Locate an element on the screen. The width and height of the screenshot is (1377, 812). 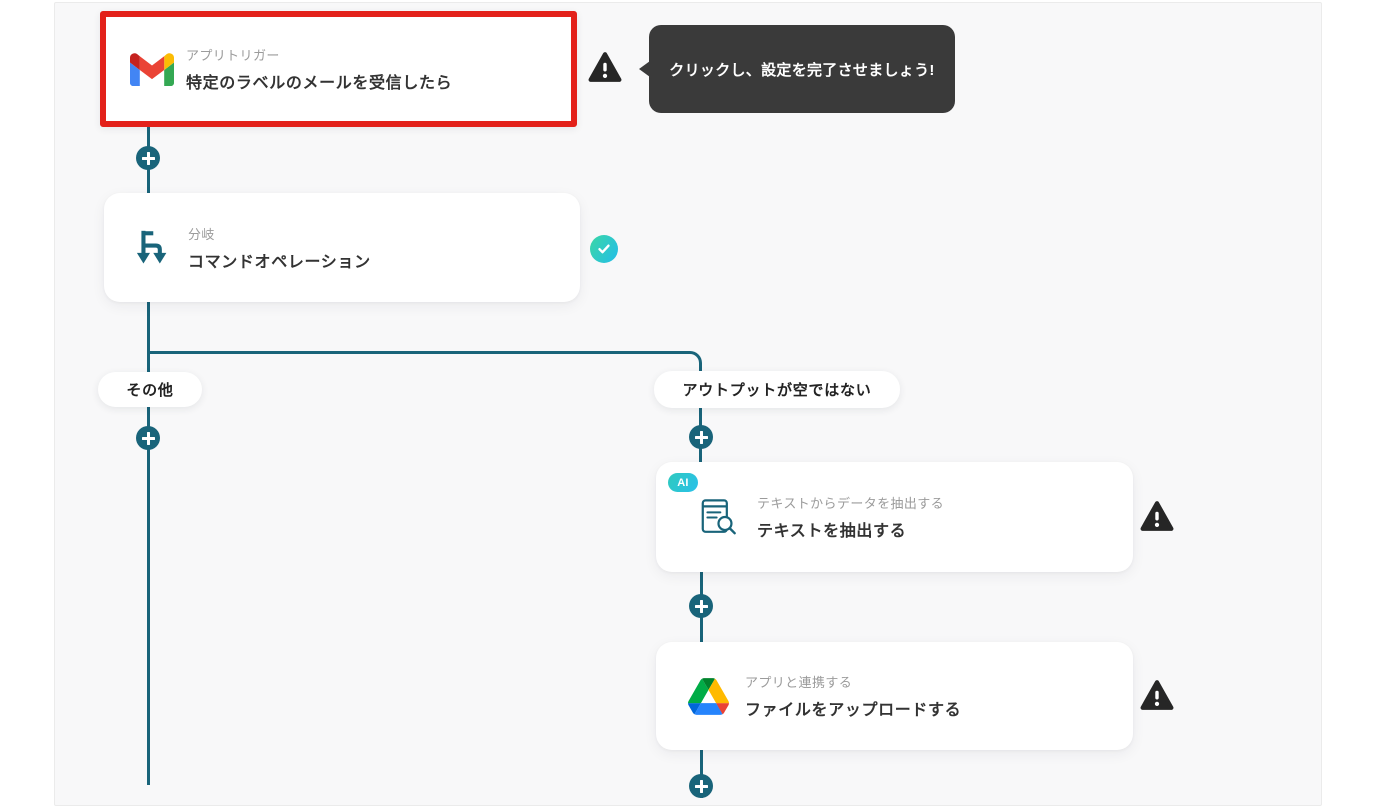
node-title: コマンドオペレーション is located at coordinates (279, 262).